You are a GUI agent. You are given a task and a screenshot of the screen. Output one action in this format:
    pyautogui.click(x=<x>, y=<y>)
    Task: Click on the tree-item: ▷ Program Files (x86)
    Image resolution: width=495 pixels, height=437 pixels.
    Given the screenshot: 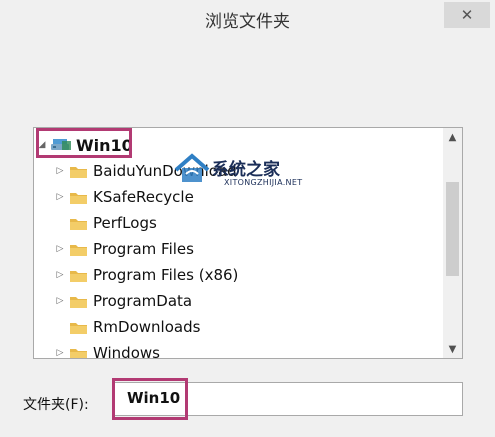 What is the action you would take?
    pyautogui.click(x=239, y=275)
    